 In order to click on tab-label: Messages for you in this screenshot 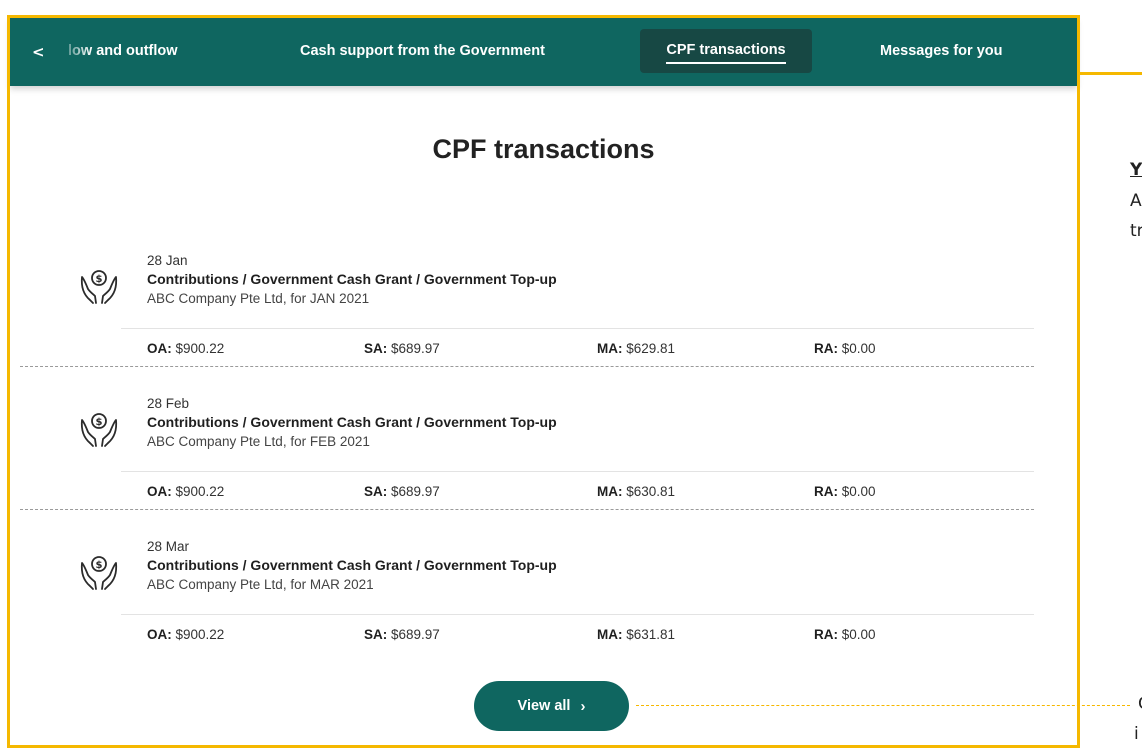, I will do `click(941, 51)`.